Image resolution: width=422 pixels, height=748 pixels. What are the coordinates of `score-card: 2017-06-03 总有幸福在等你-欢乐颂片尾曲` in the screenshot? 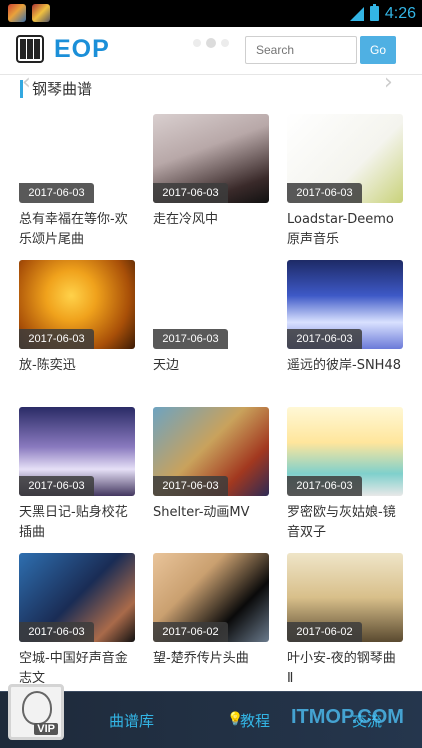 It's located at (77, 182).